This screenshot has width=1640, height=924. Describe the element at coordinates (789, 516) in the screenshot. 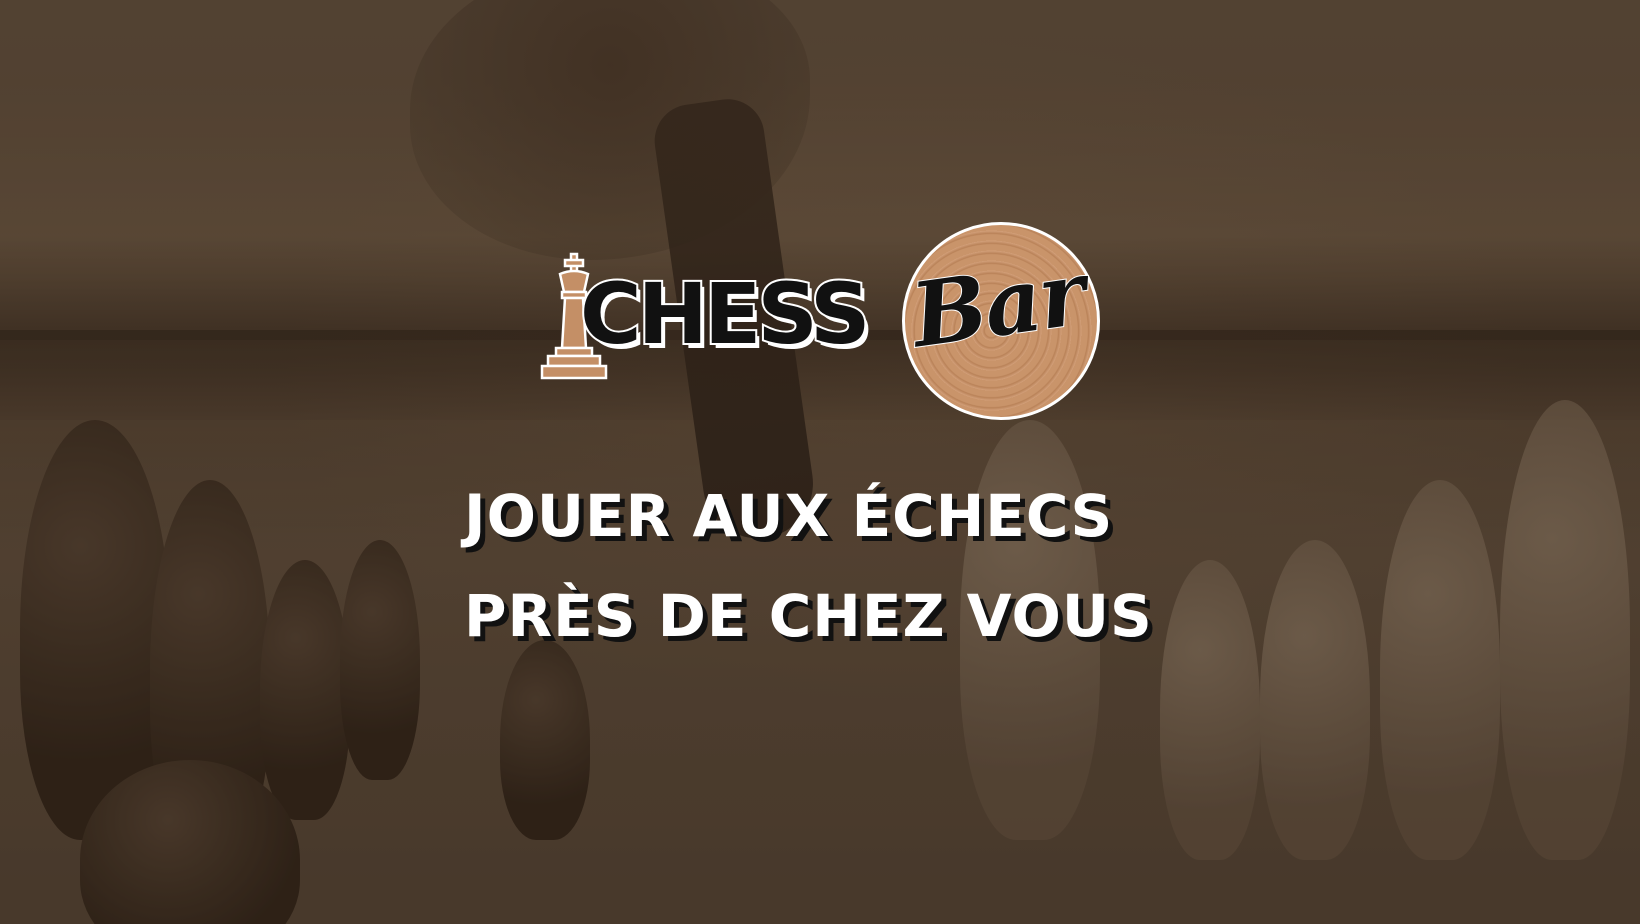

I see `headline-line-1: JOUER AUX ÉCHECS` at that location.